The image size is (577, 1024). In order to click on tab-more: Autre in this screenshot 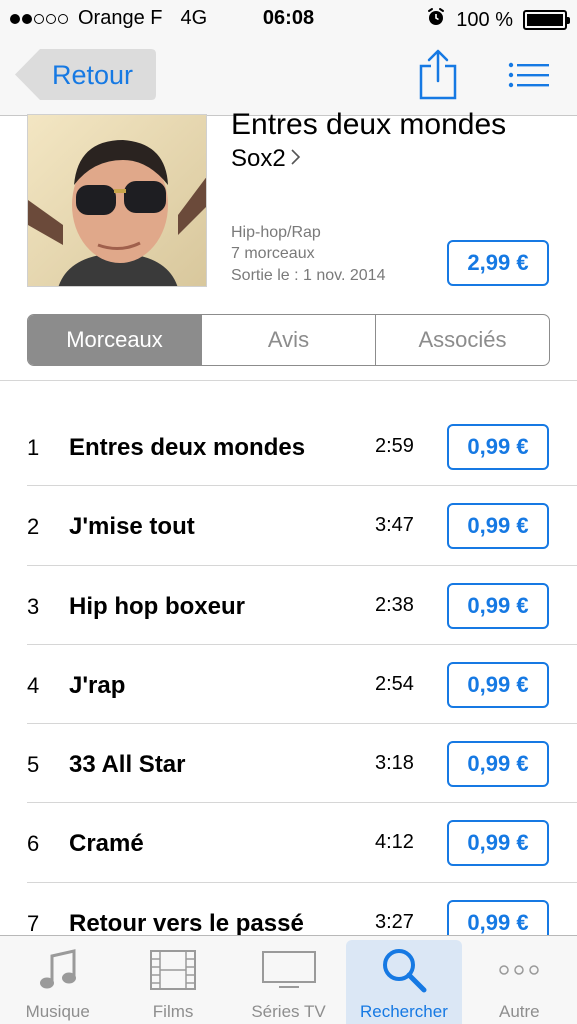, I will do `click(519, 980)`.